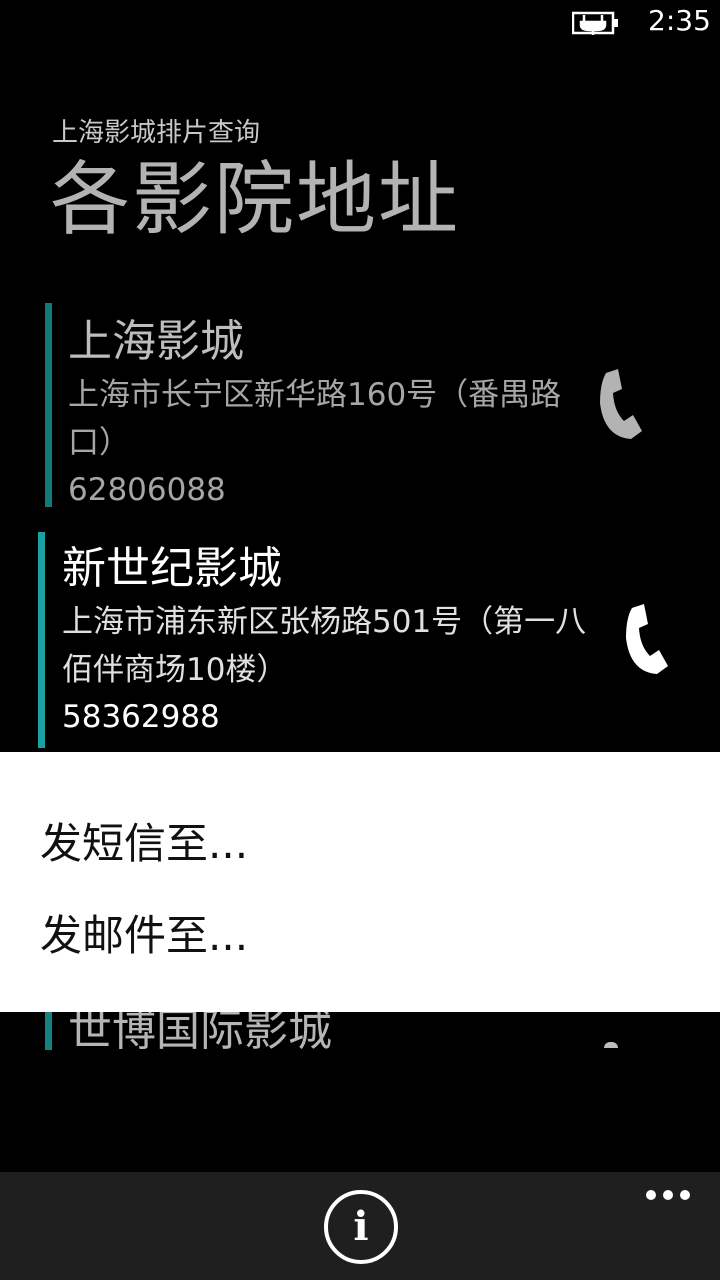 This screenshot has width=720, height=1280. I want to click on cinema-info: 上海影城 上海市长宁区新华路160号（番禺路口） 62806088, so click(328, 413).